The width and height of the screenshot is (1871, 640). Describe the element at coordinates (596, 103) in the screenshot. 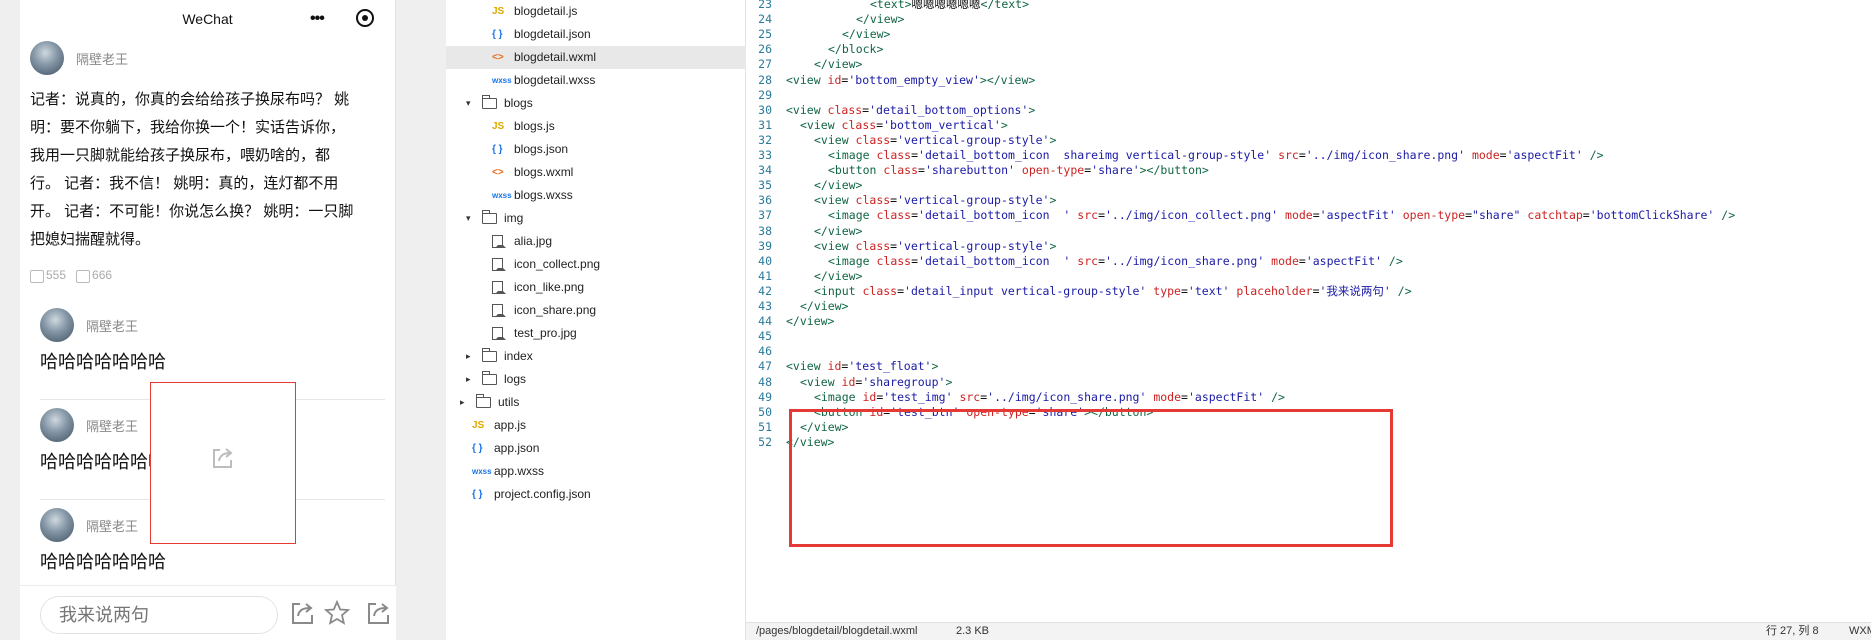

I see `tree-item-blogs: ▾ blogs` at that location.